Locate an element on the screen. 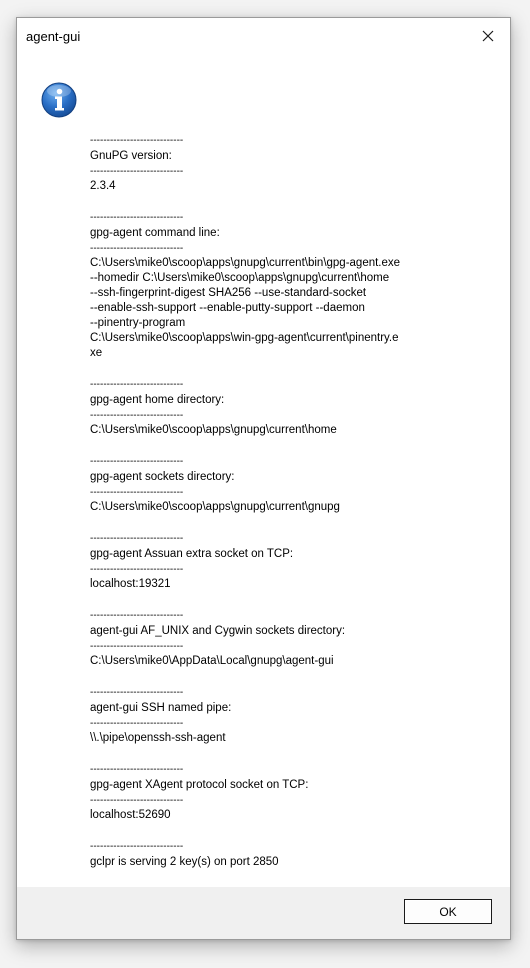  section-header: GnuPG version: is located at coordinates (131, 156).